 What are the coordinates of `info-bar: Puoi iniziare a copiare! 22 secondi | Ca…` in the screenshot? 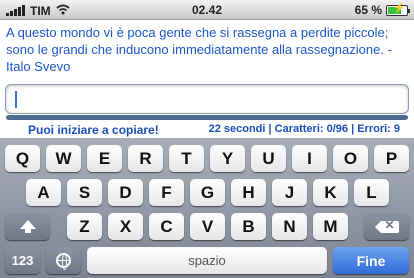 It's located at (207, 129).